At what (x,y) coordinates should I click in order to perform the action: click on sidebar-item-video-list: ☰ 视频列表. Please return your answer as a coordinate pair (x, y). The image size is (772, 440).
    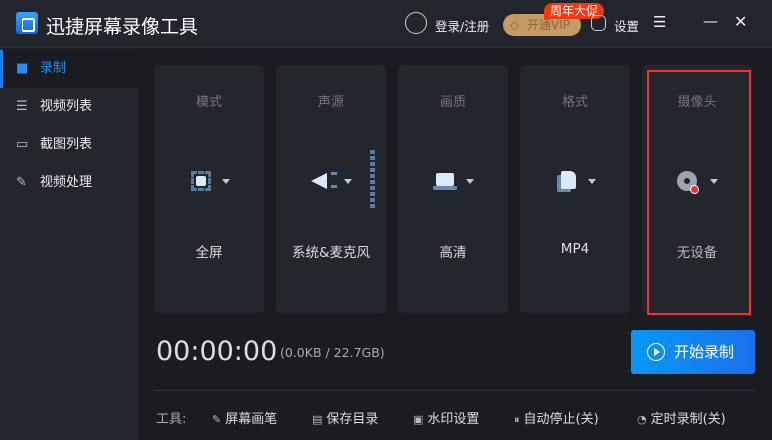
    Looking at the image, I should click on (69, 107).